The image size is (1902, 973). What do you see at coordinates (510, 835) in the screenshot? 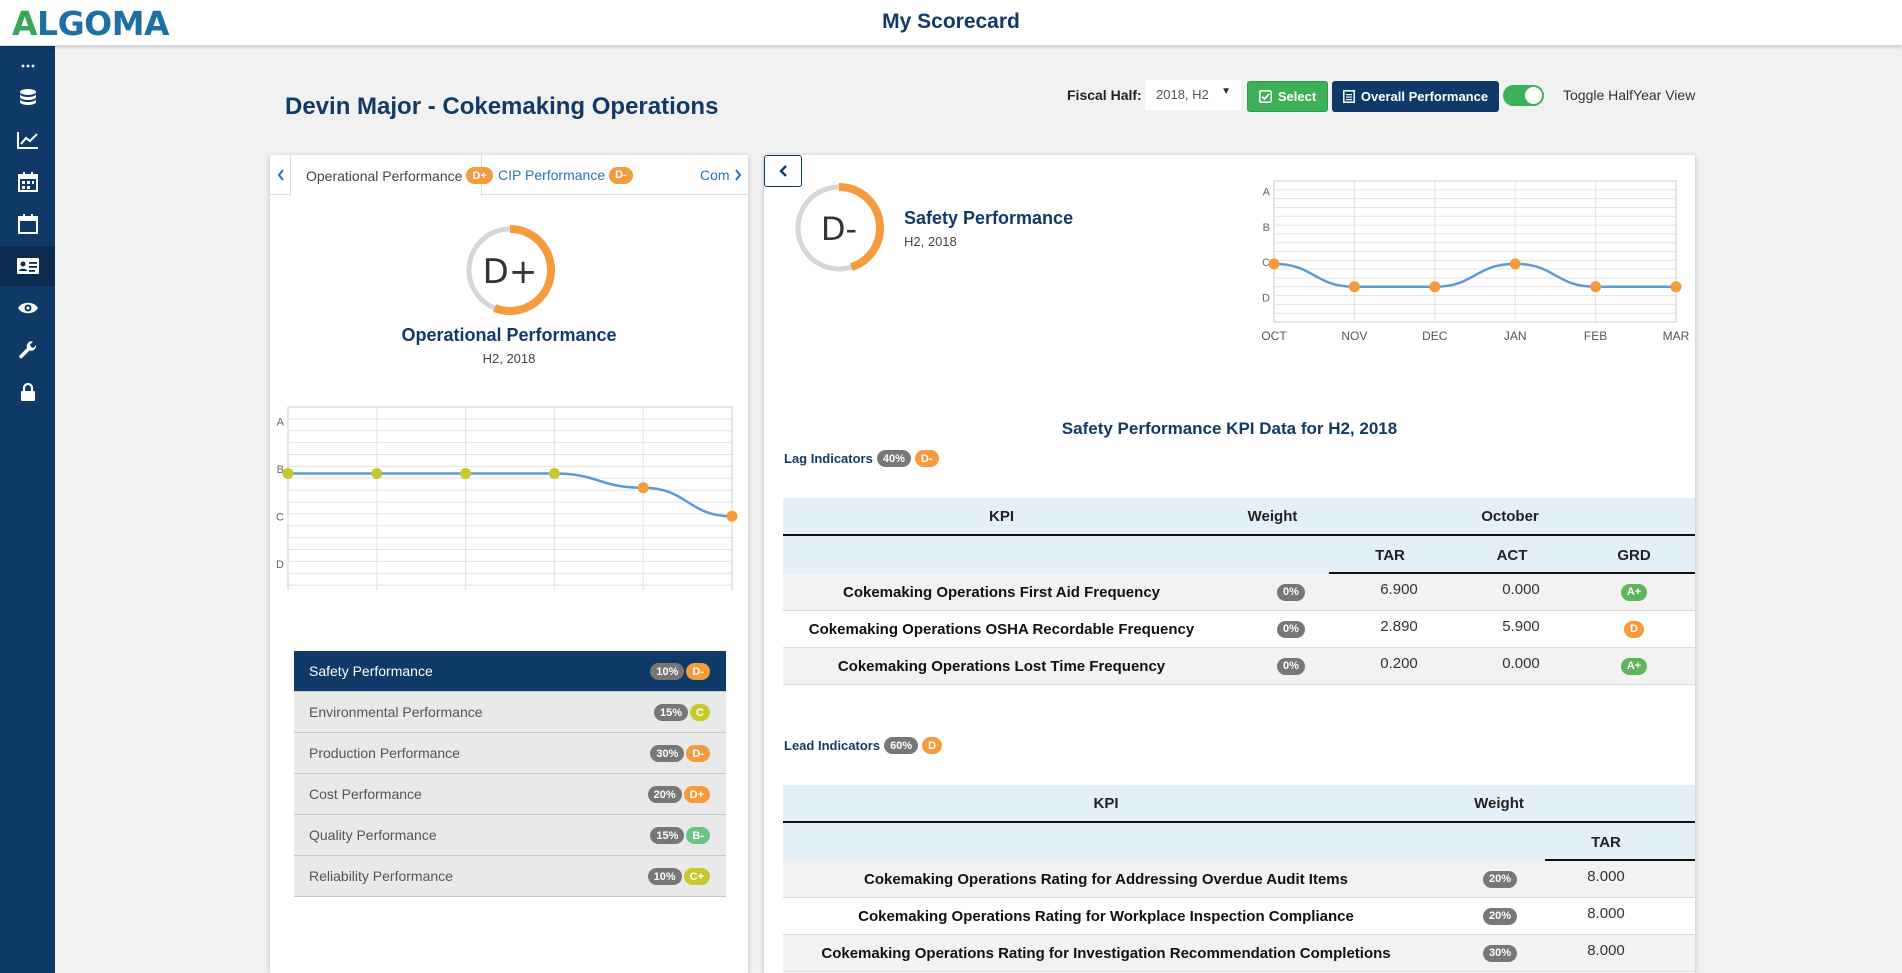
I see `performance-list-item: Quality Performance 15% B-` at bounding box center [510, 835].